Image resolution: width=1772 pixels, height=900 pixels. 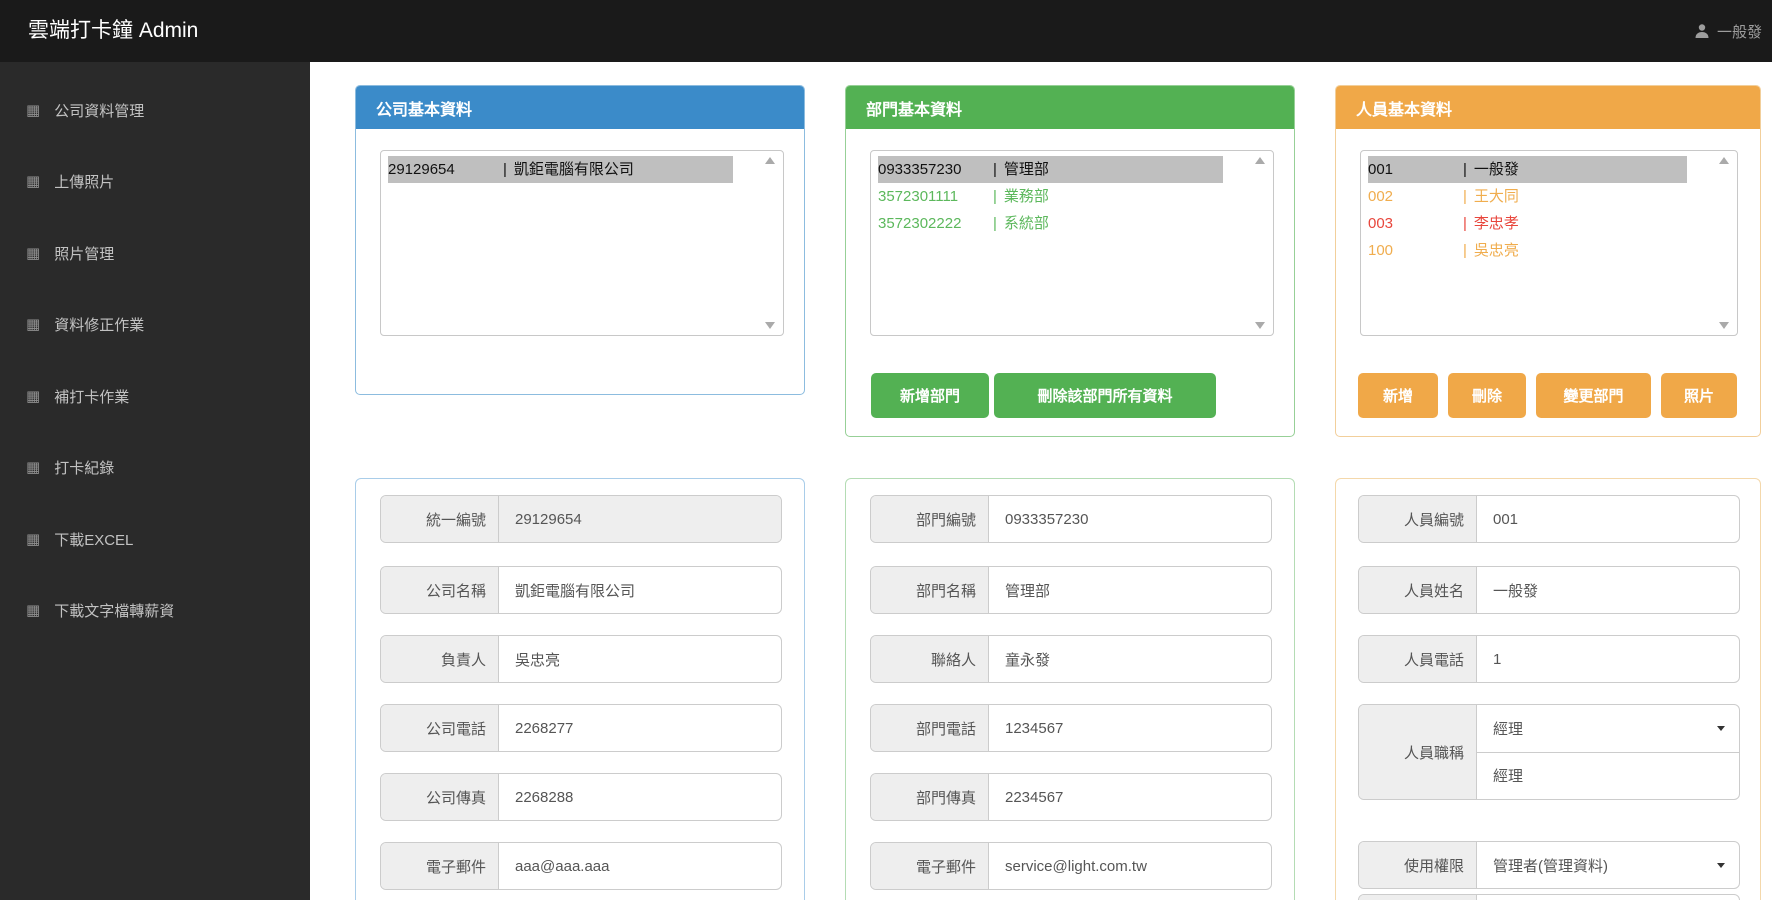 What do you see at coordinates (560, 169) in the screenshot?
I see `company-list-item: 29129654 | 凱鉅電腦有限公司` at bounding box center [560, 169].